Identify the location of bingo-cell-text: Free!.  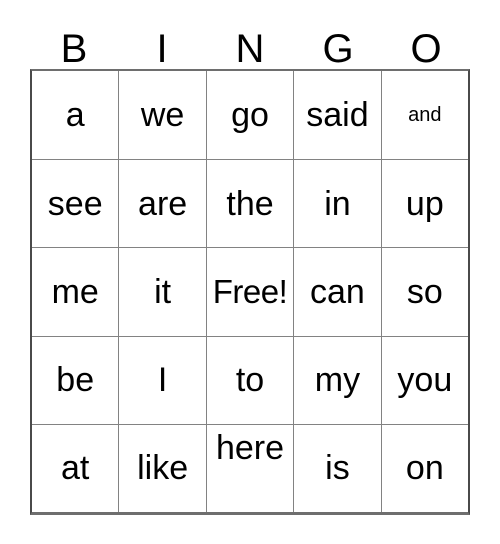
(250, 291).